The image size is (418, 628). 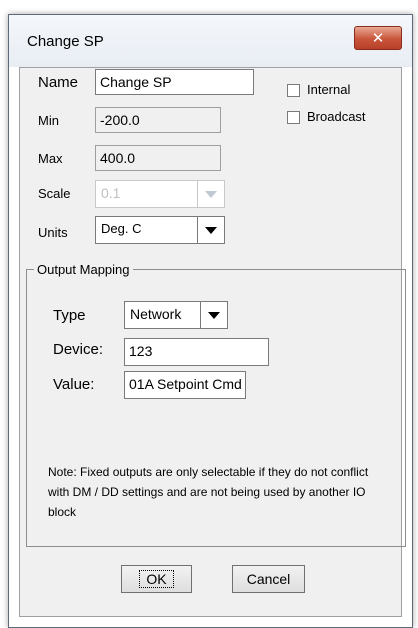 I want to click on device-label: Device:, so click(x=78, y=349).